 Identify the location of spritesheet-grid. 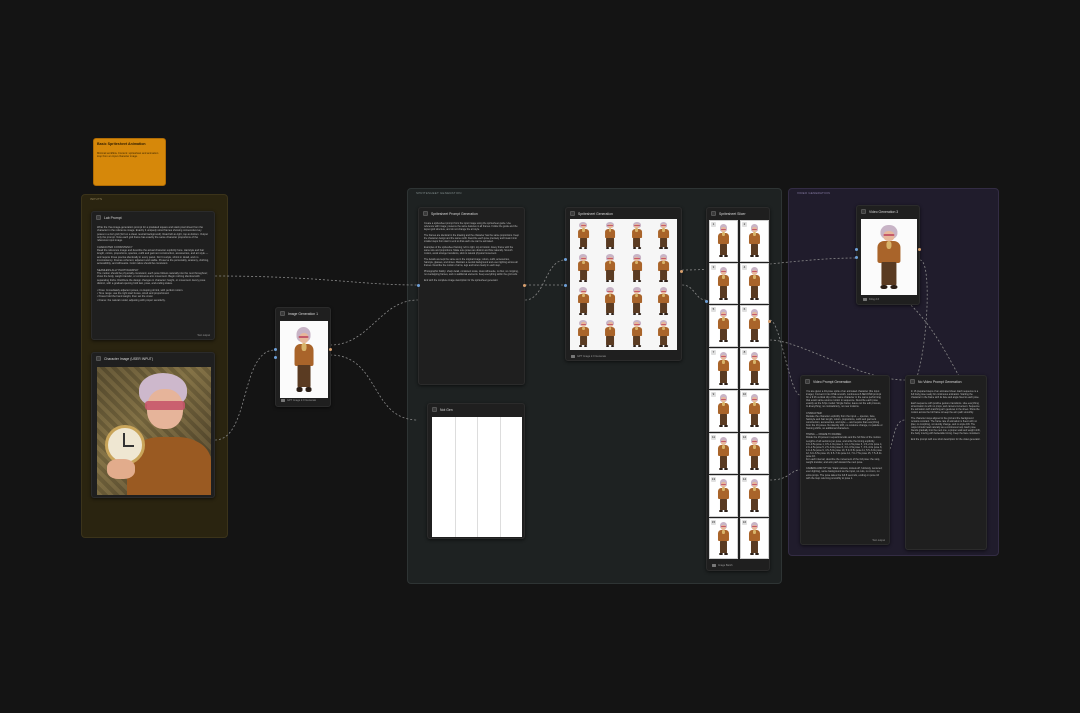
(623, 284).